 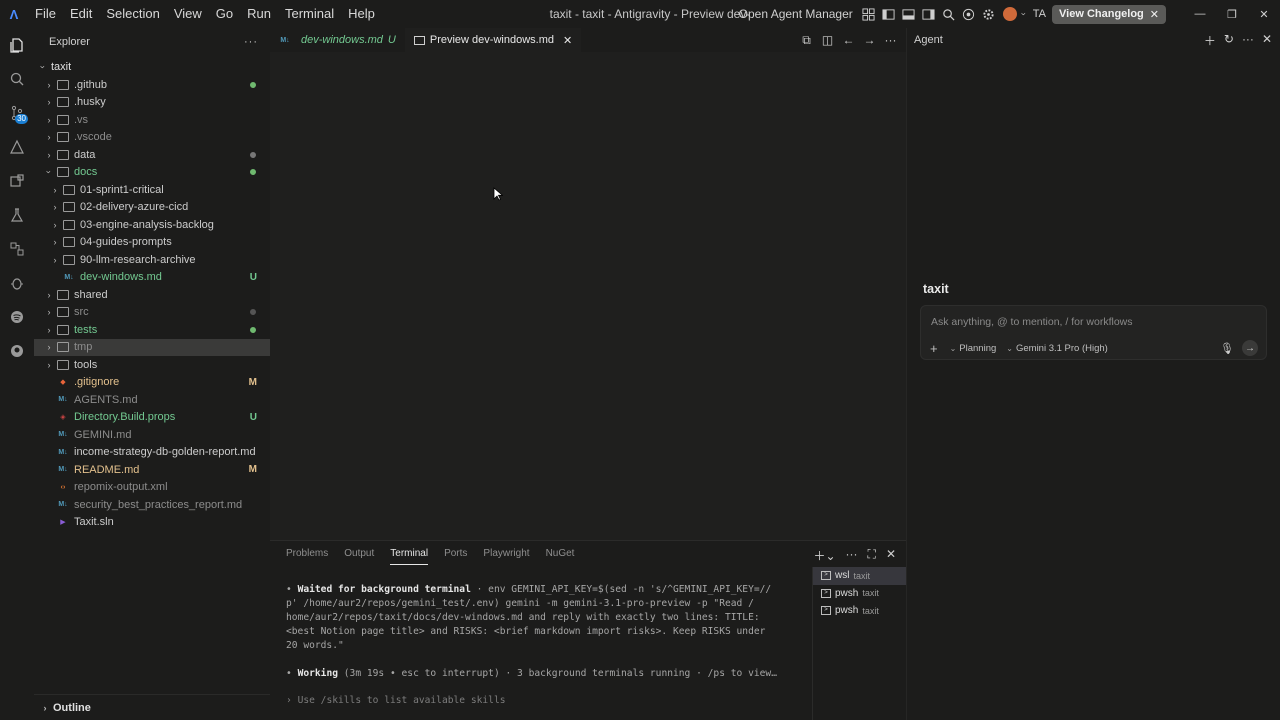 I want to click on maximize-button: ❐, so click(x=1232, y=14).